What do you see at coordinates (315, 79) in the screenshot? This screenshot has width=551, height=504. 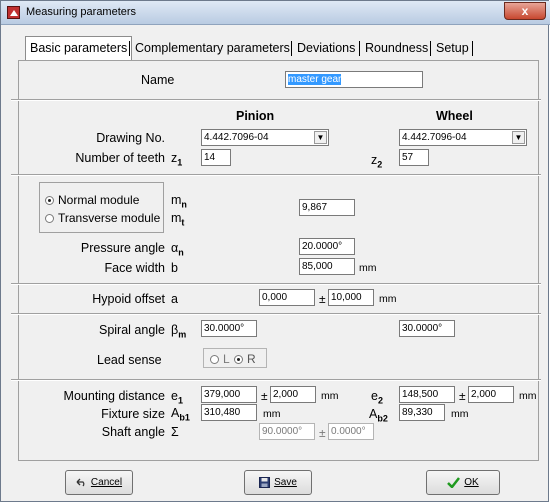 I see `name-value: master gear` at bounding box center [315, 79].